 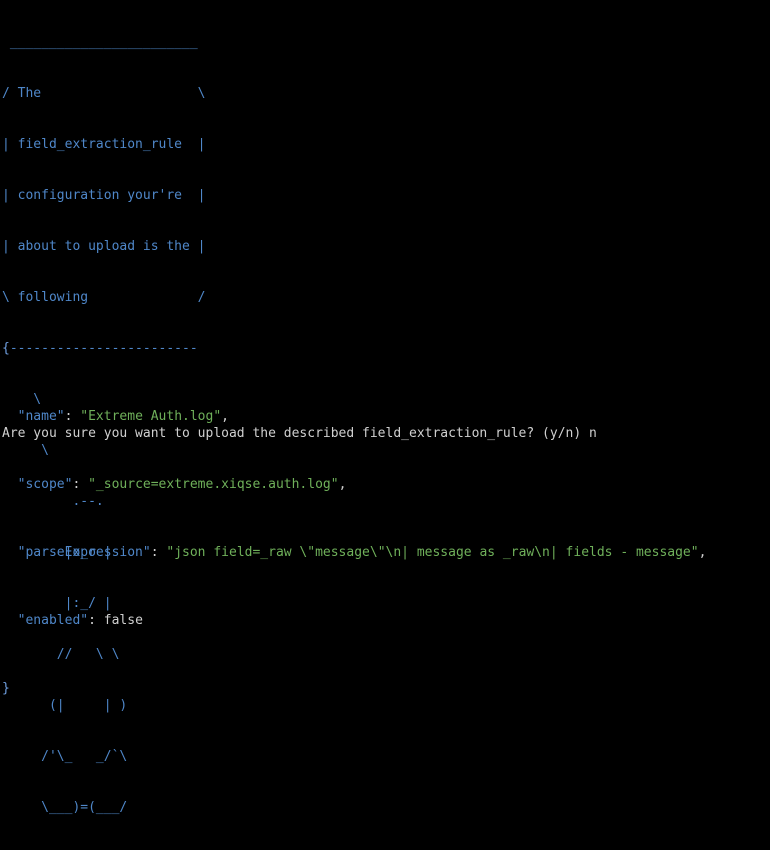 I want to click on json-key: "enabled", so click(x=53, y=620).